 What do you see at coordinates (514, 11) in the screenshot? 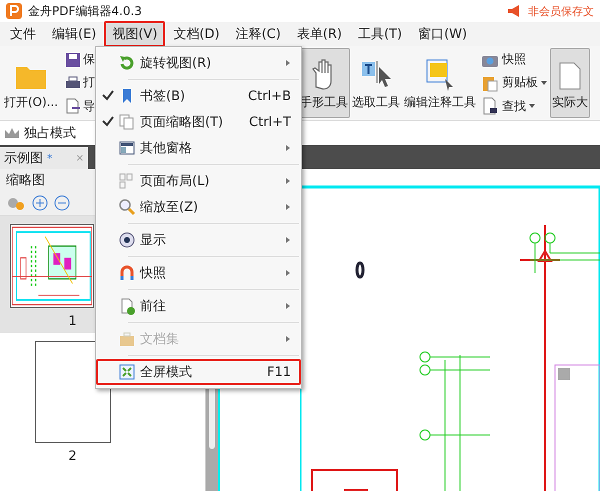
I see `megaphone-icon` at bounding box center [514, 11].